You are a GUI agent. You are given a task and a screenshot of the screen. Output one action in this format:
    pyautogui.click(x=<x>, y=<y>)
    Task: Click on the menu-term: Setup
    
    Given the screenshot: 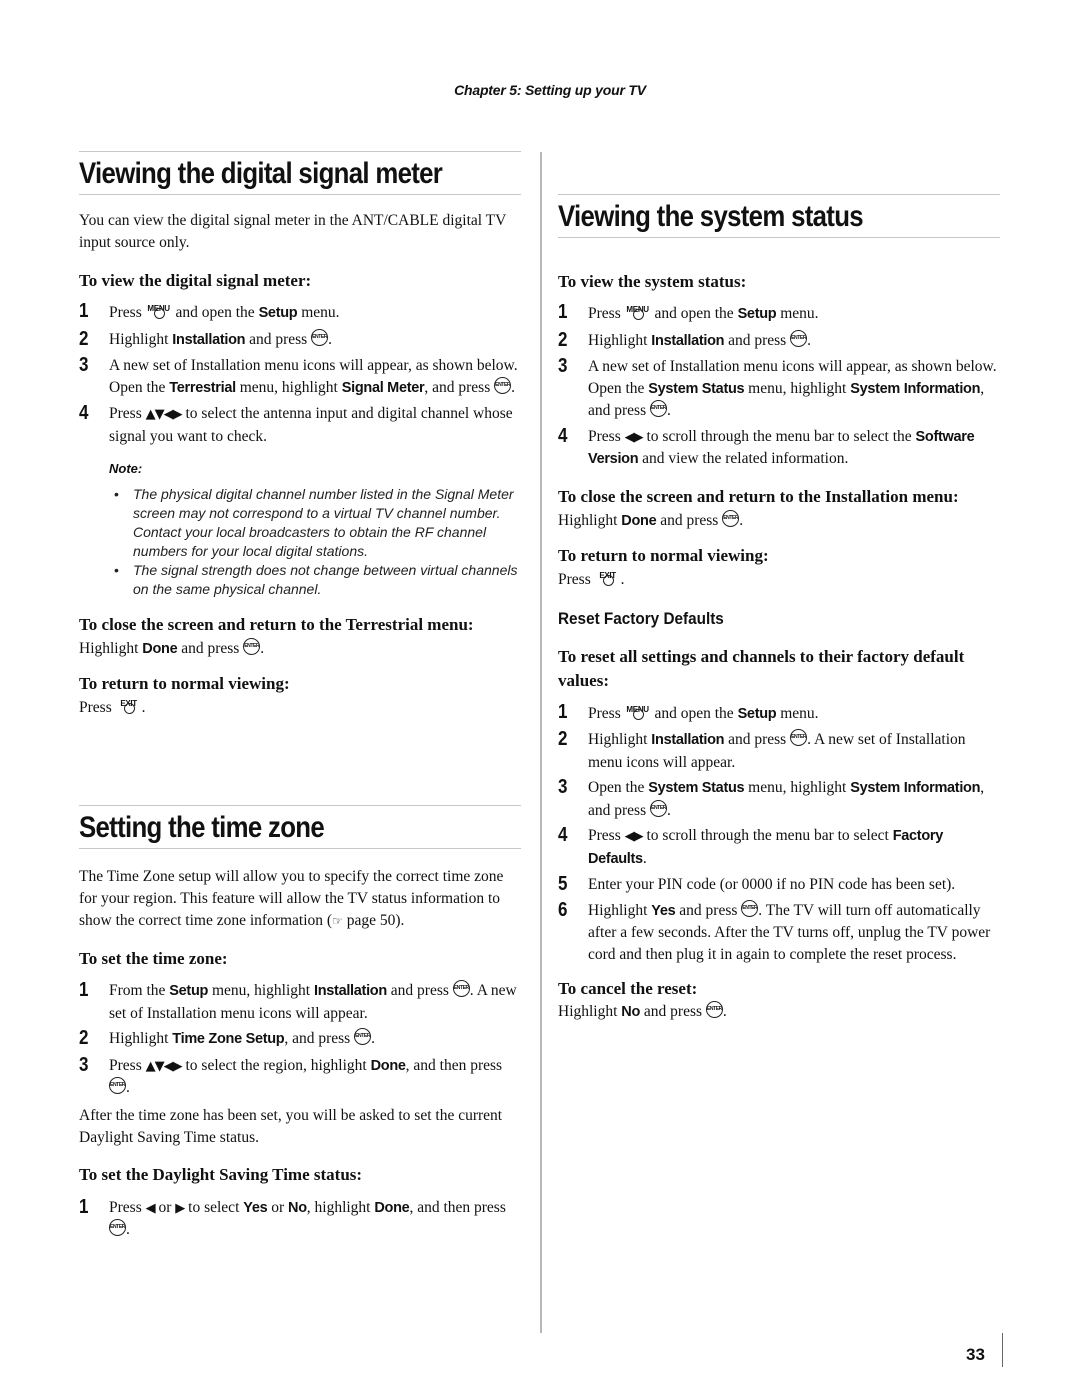 What is the action you would take?
    pyautogui.click(x=278, y=313)
    